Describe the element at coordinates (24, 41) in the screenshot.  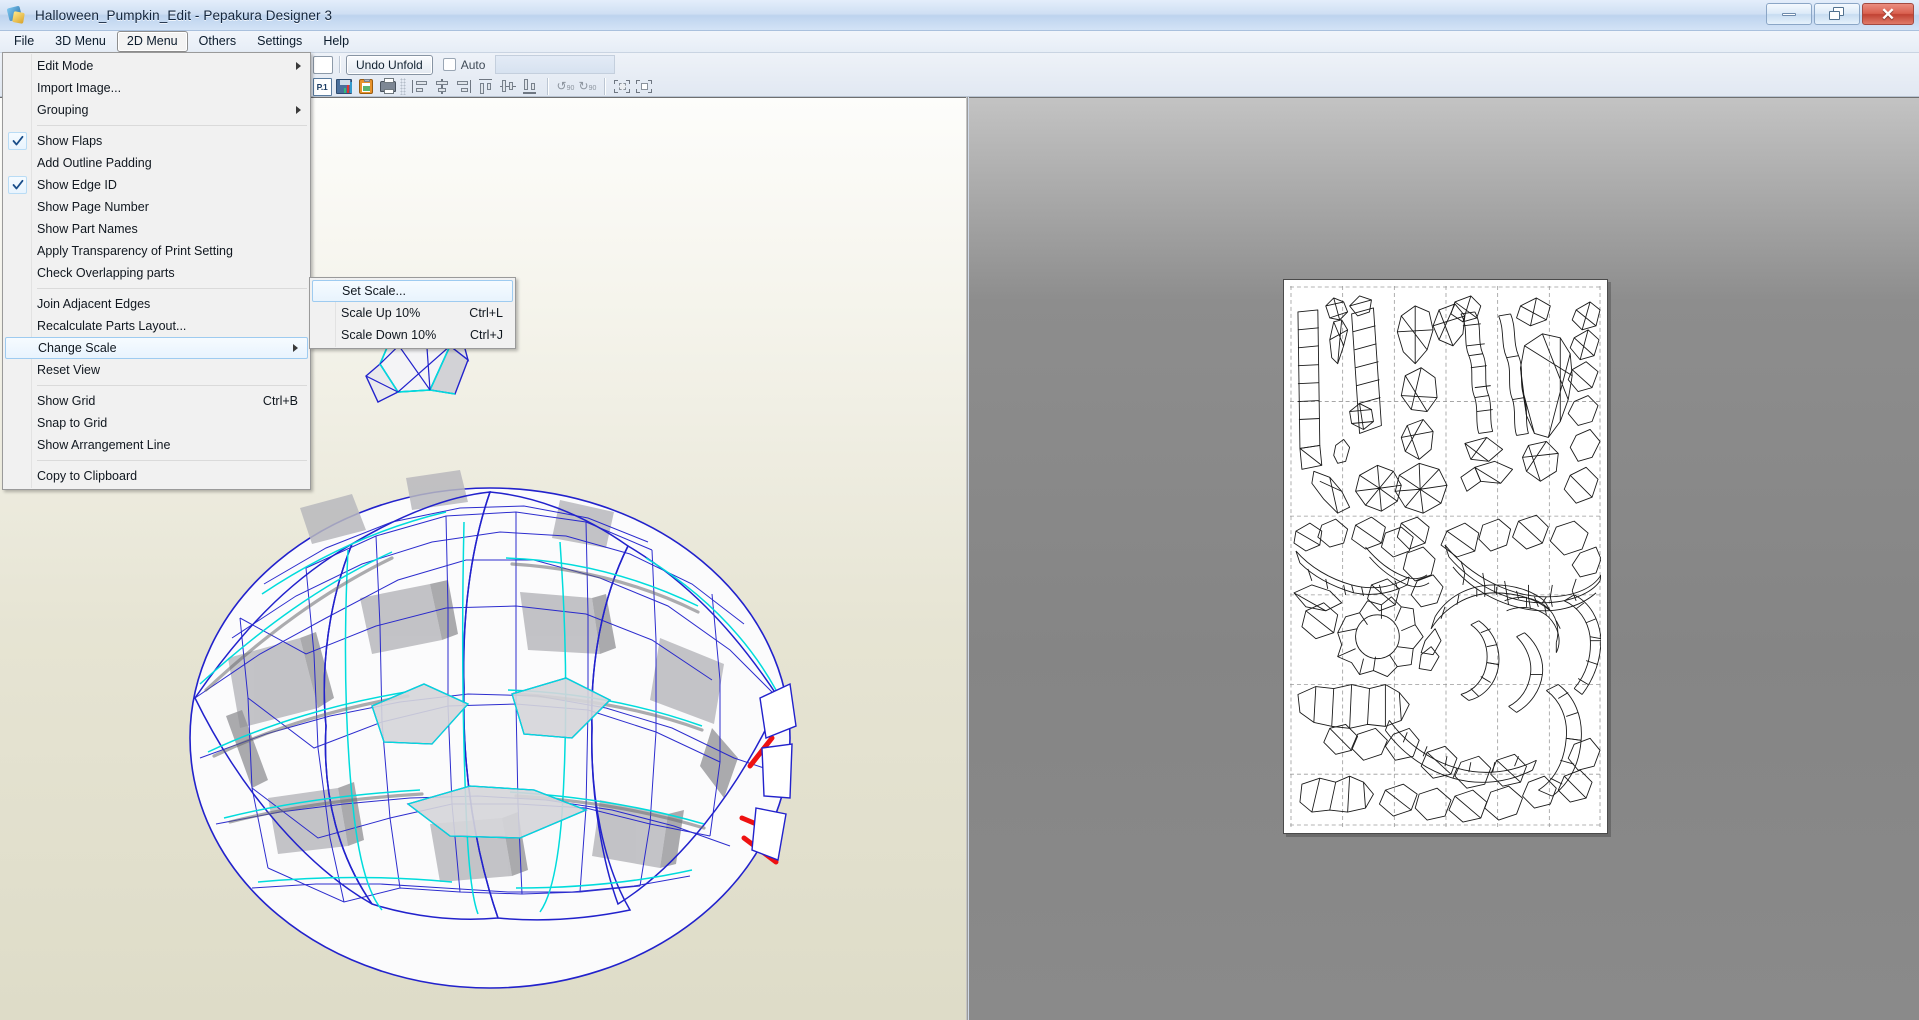
I see `menu-file: File` at that location.